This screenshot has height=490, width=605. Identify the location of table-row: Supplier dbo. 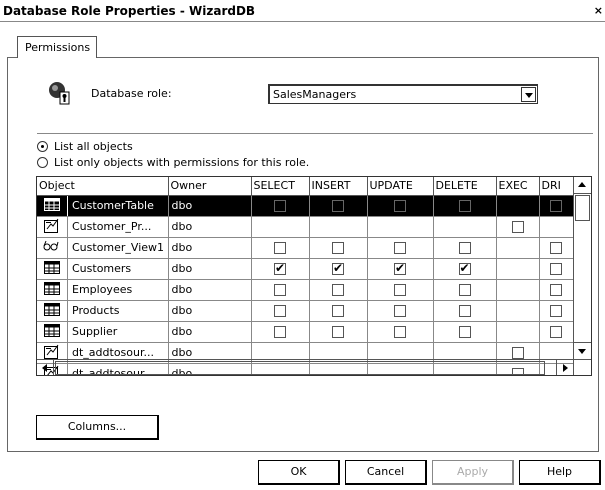
(305, 332).